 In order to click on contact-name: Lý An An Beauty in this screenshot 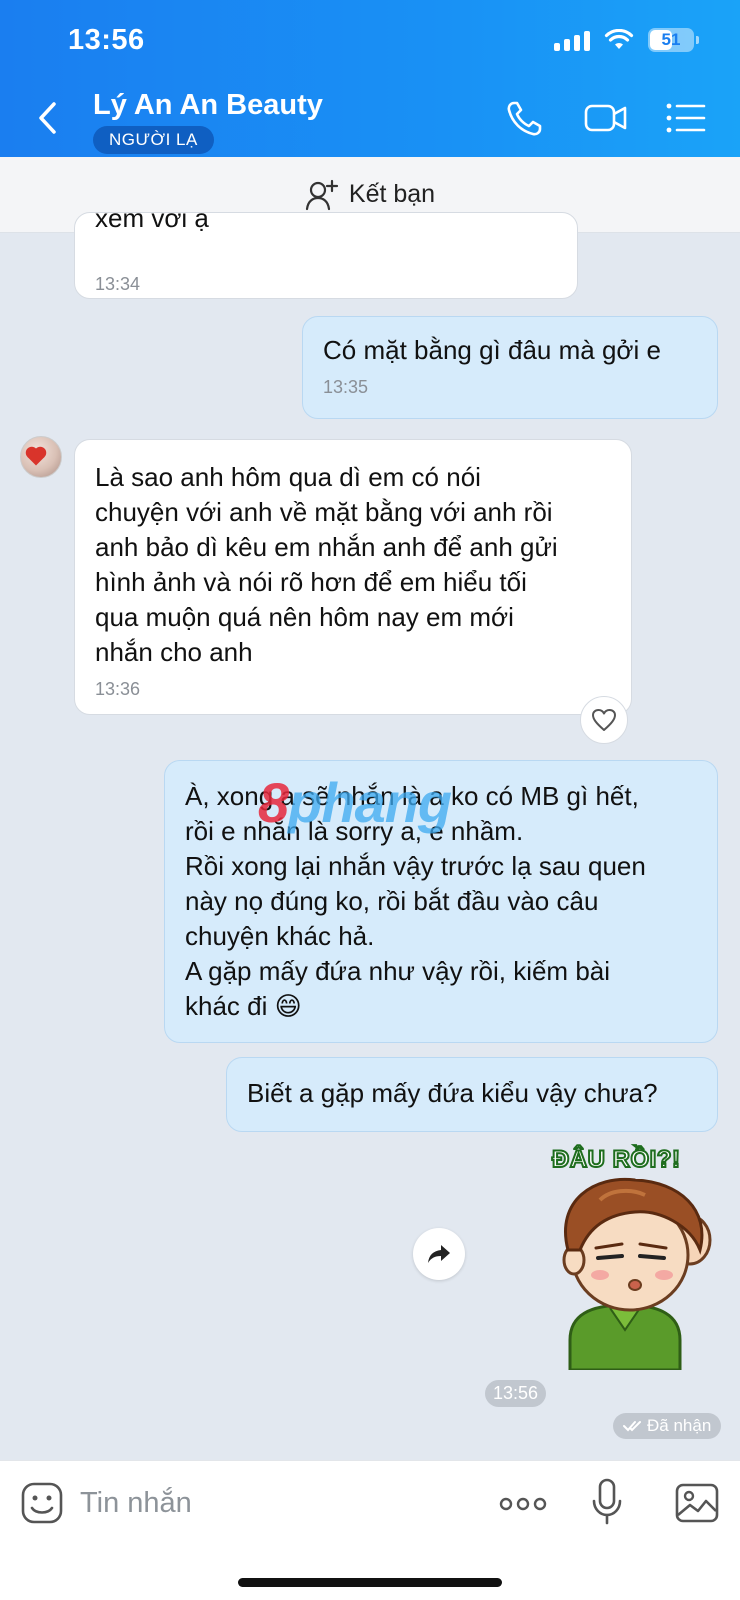, I will do `click(208, 105)`.